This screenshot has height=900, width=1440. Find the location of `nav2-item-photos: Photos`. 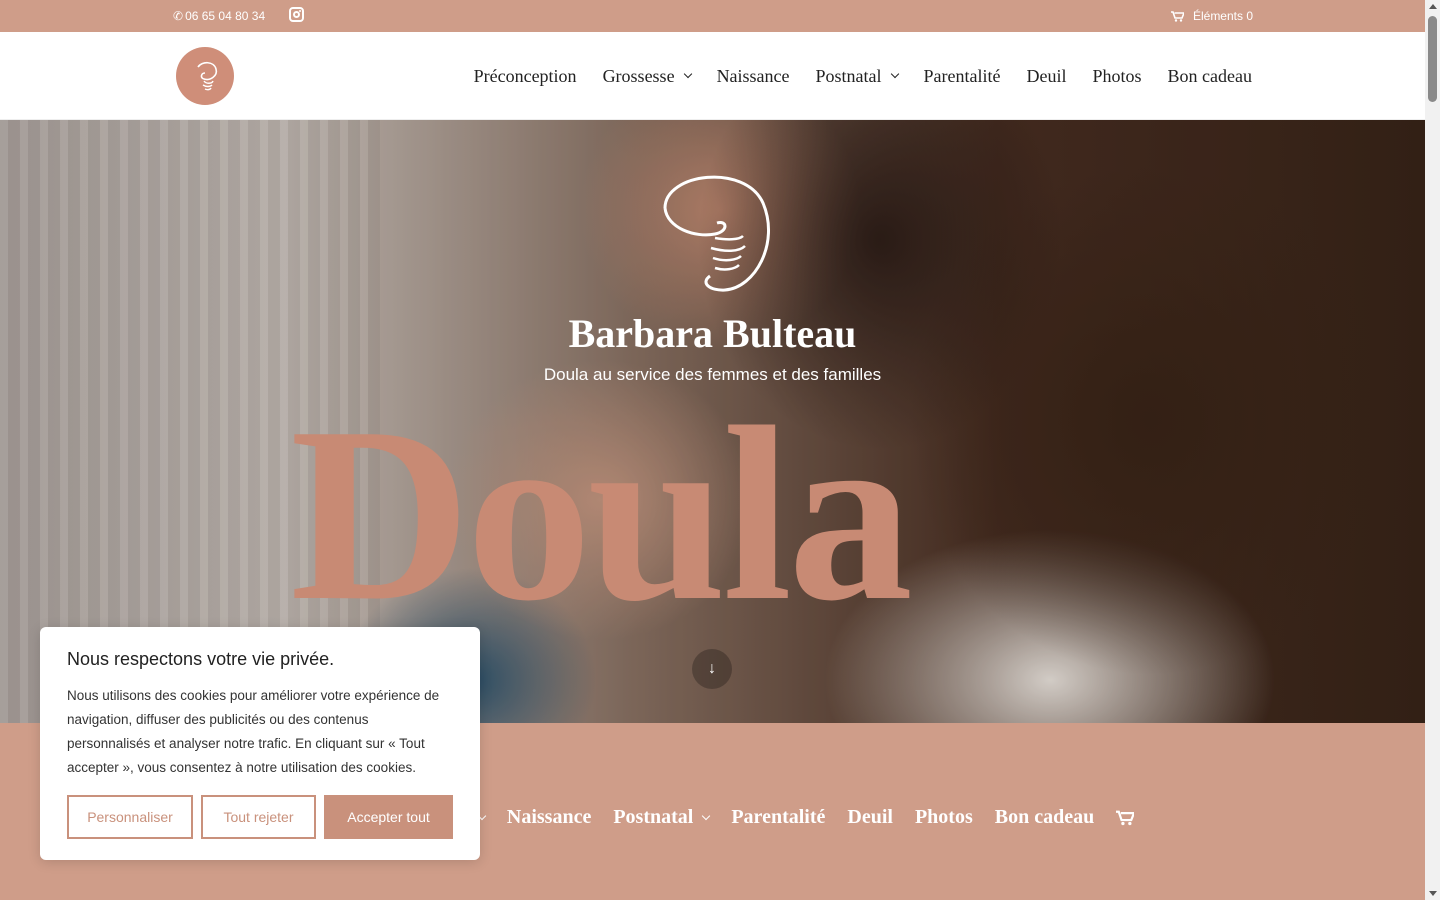

nav2-item-photos: Photos is located at coordinates (944, 817).